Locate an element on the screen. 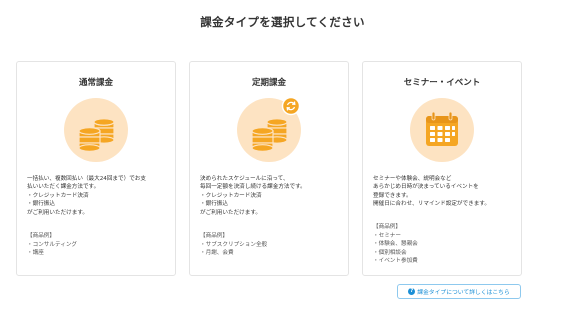  list-item: ・サブスクリプション全般 is located at coordinates (234, 245).